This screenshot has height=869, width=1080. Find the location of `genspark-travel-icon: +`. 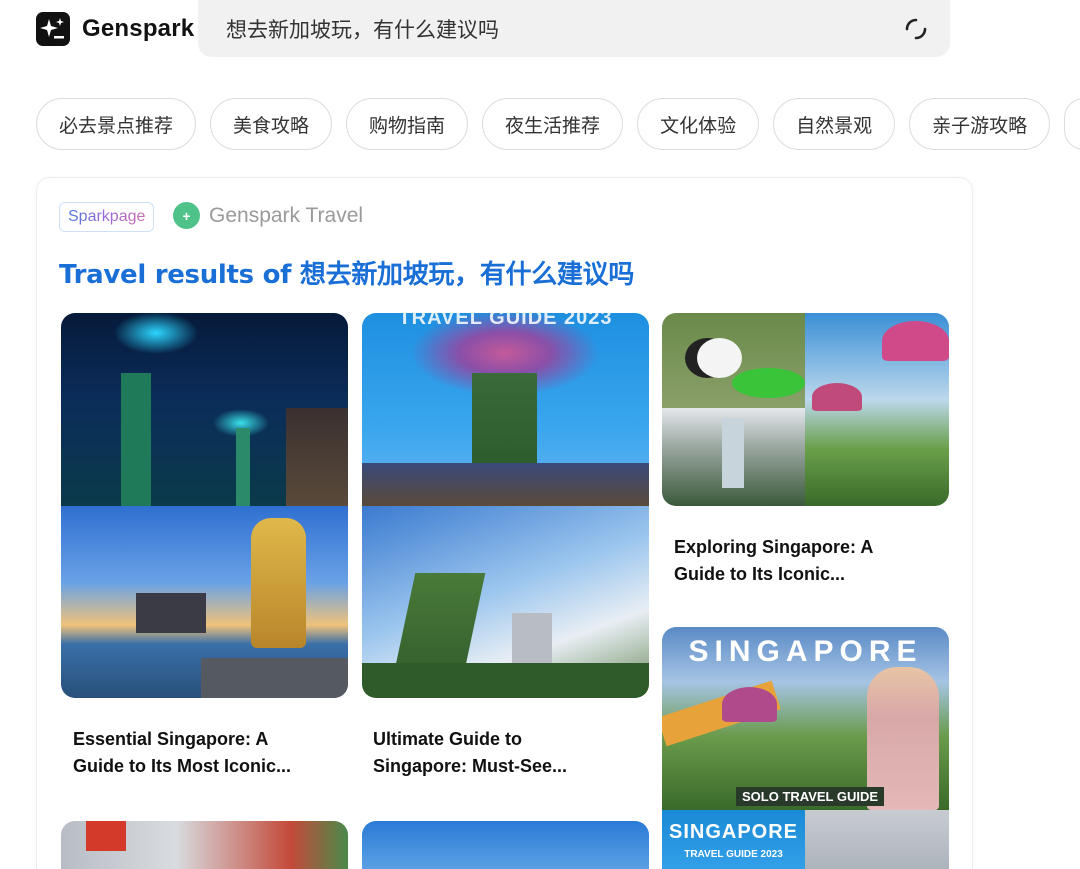

genspark-travel-icon: + is located at coordinates (186, 215).